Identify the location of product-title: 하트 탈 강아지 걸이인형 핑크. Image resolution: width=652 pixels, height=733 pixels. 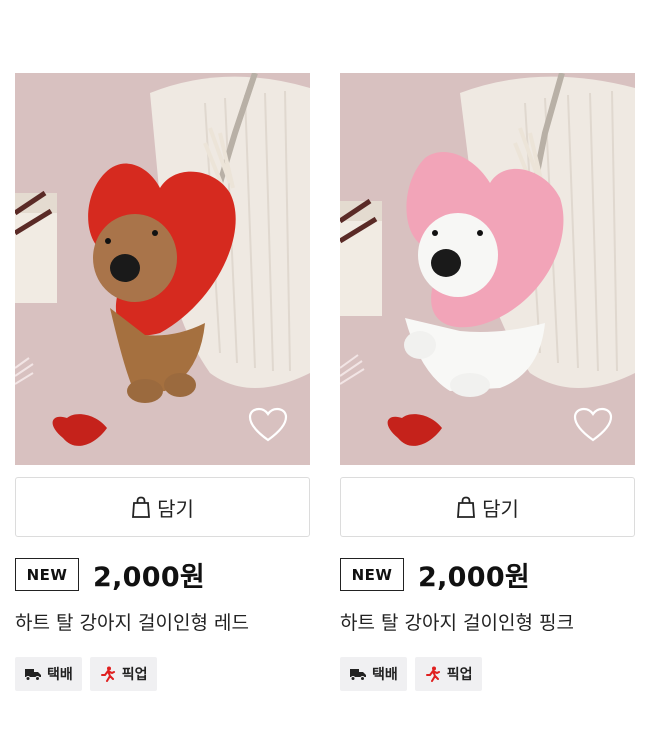
(487, 621).